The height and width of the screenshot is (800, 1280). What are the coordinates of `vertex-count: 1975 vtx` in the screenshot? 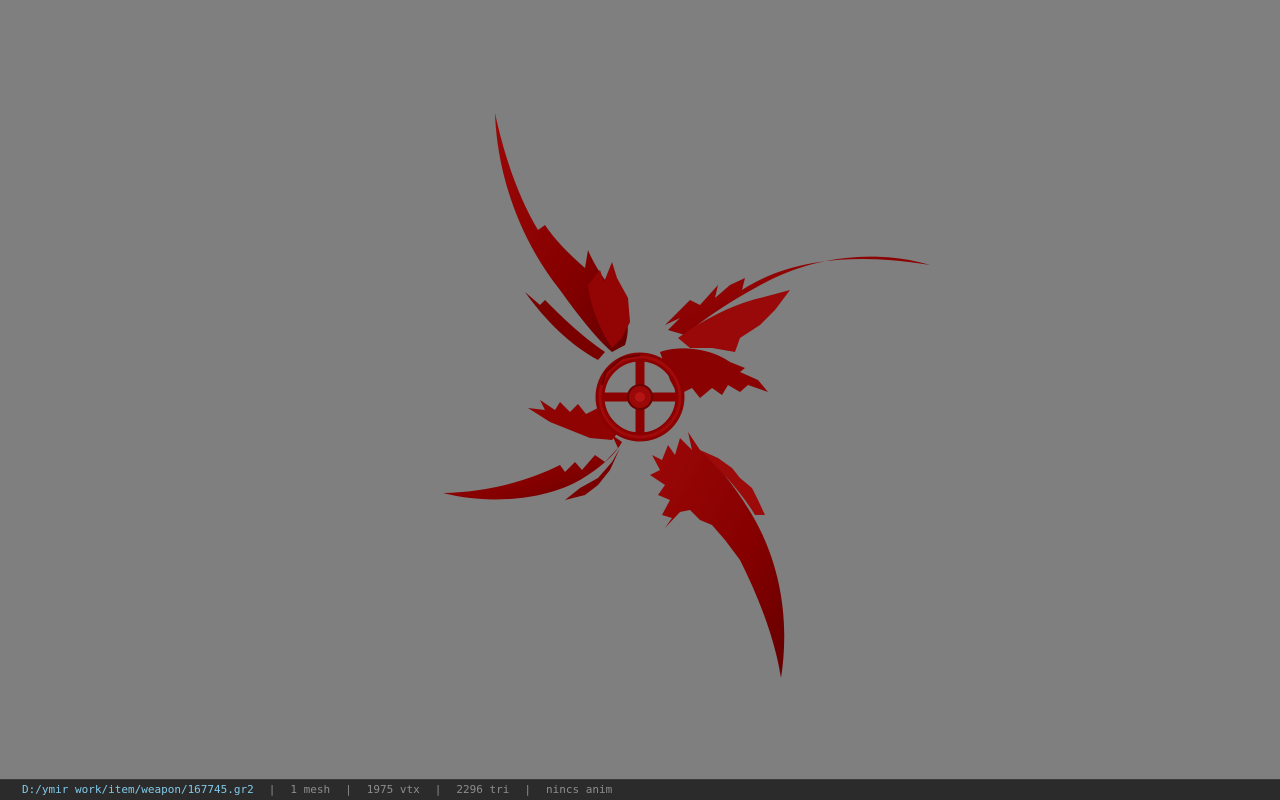 It's located at (393, 789).